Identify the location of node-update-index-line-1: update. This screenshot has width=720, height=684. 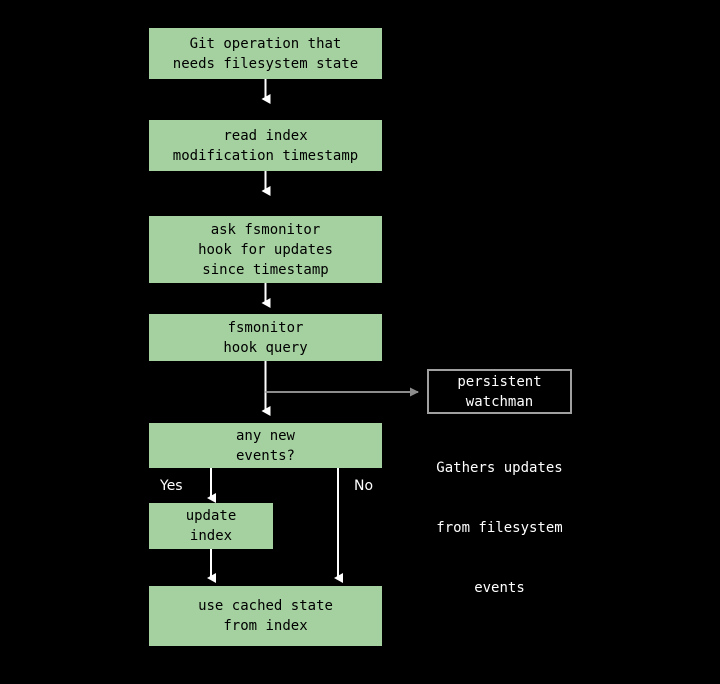
(211, 516).